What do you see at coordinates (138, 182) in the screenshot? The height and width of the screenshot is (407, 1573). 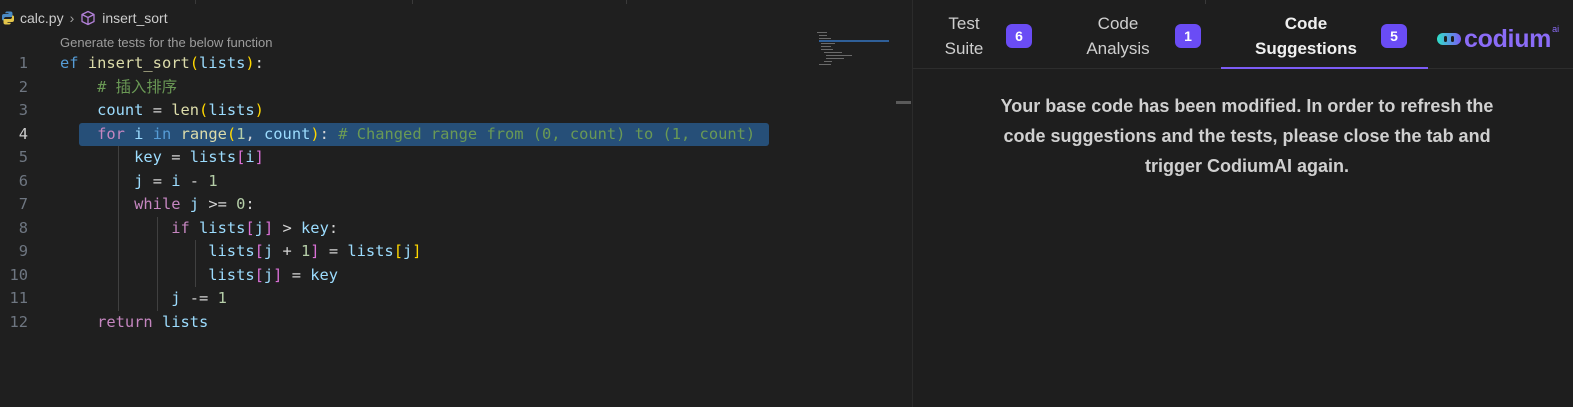 I see `line-source: j = i - 1` at bounding box center [138, 182].